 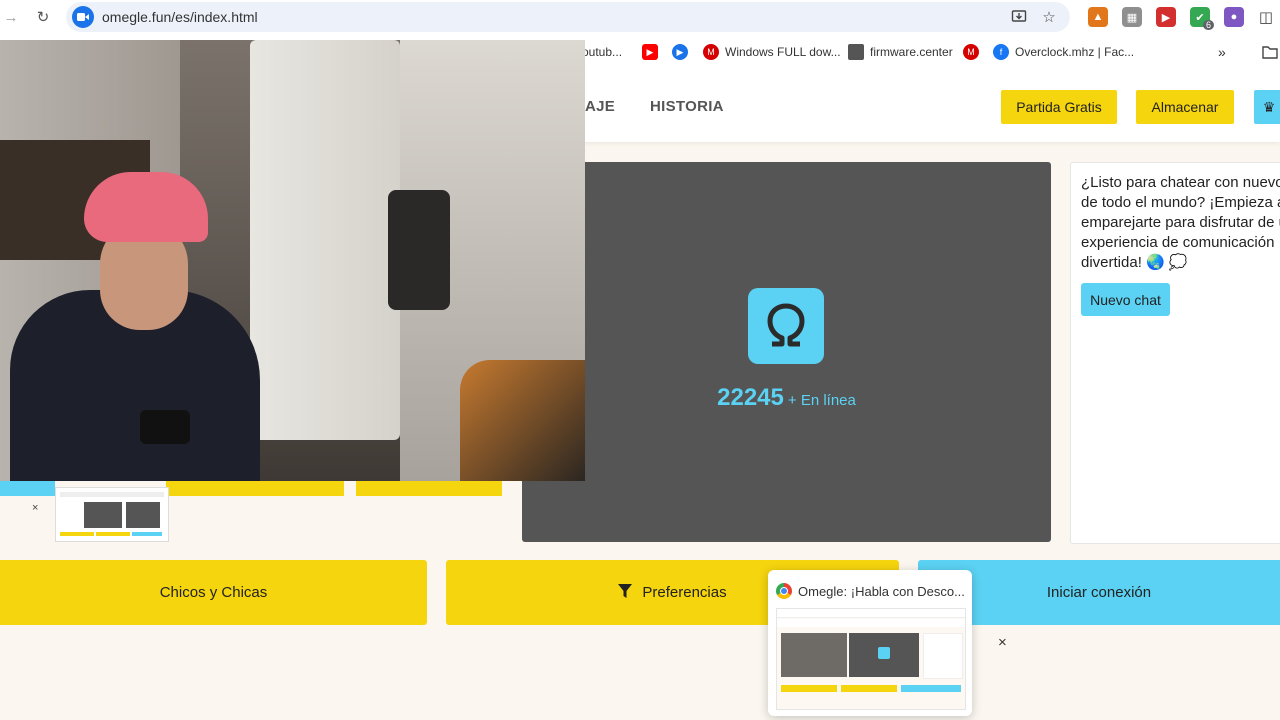 I want to click on connect-label: Iniciar conexión, so click(x=1099, y=592).